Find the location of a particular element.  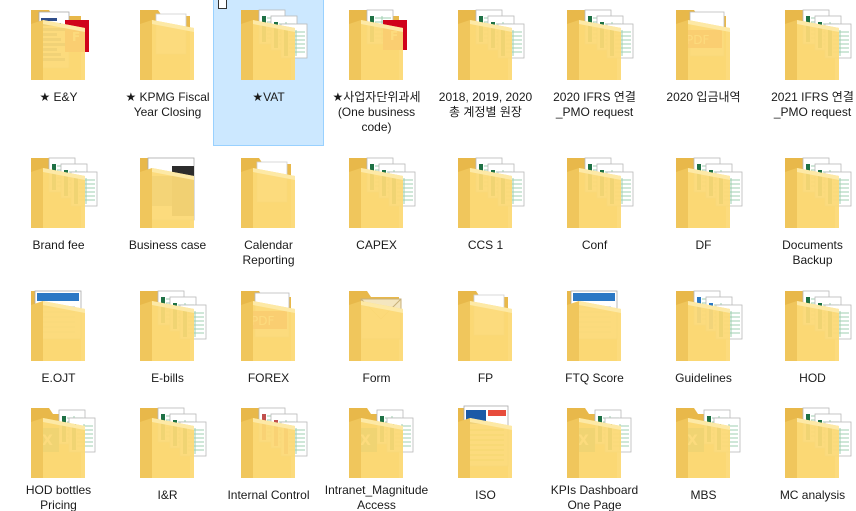

folder-item: F ★사업자단위과세(One business code) is located at coordinates (376, 72).